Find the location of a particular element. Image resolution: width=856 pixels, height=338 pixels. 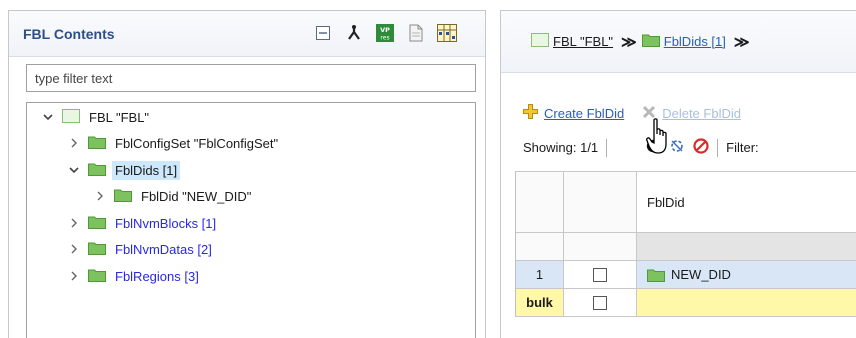

bulk-edit-cell is located at coordinates (746, 302).